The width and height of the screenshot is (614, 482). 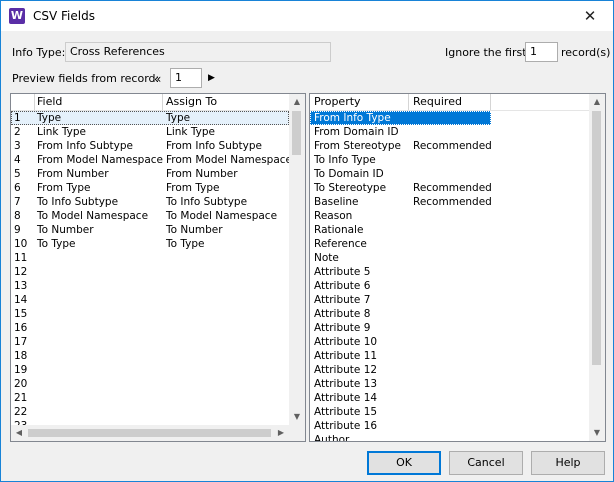 I want to click on table-row: 3 From Info Subtype From Info Subtype, so click(x=150, y=146).